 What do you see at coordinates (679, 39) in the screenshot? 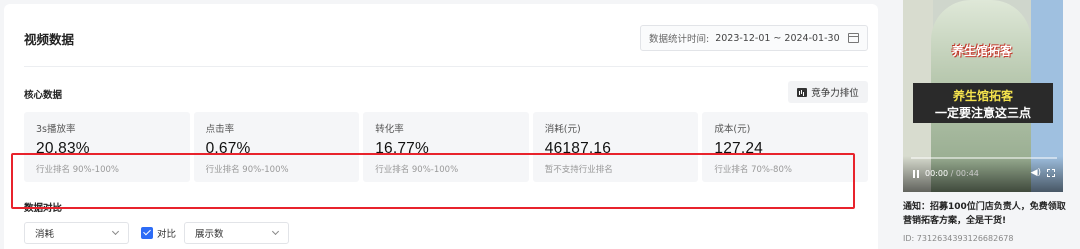
I see `date-label: 数据统计时间:` at bounding box center [679, 39].